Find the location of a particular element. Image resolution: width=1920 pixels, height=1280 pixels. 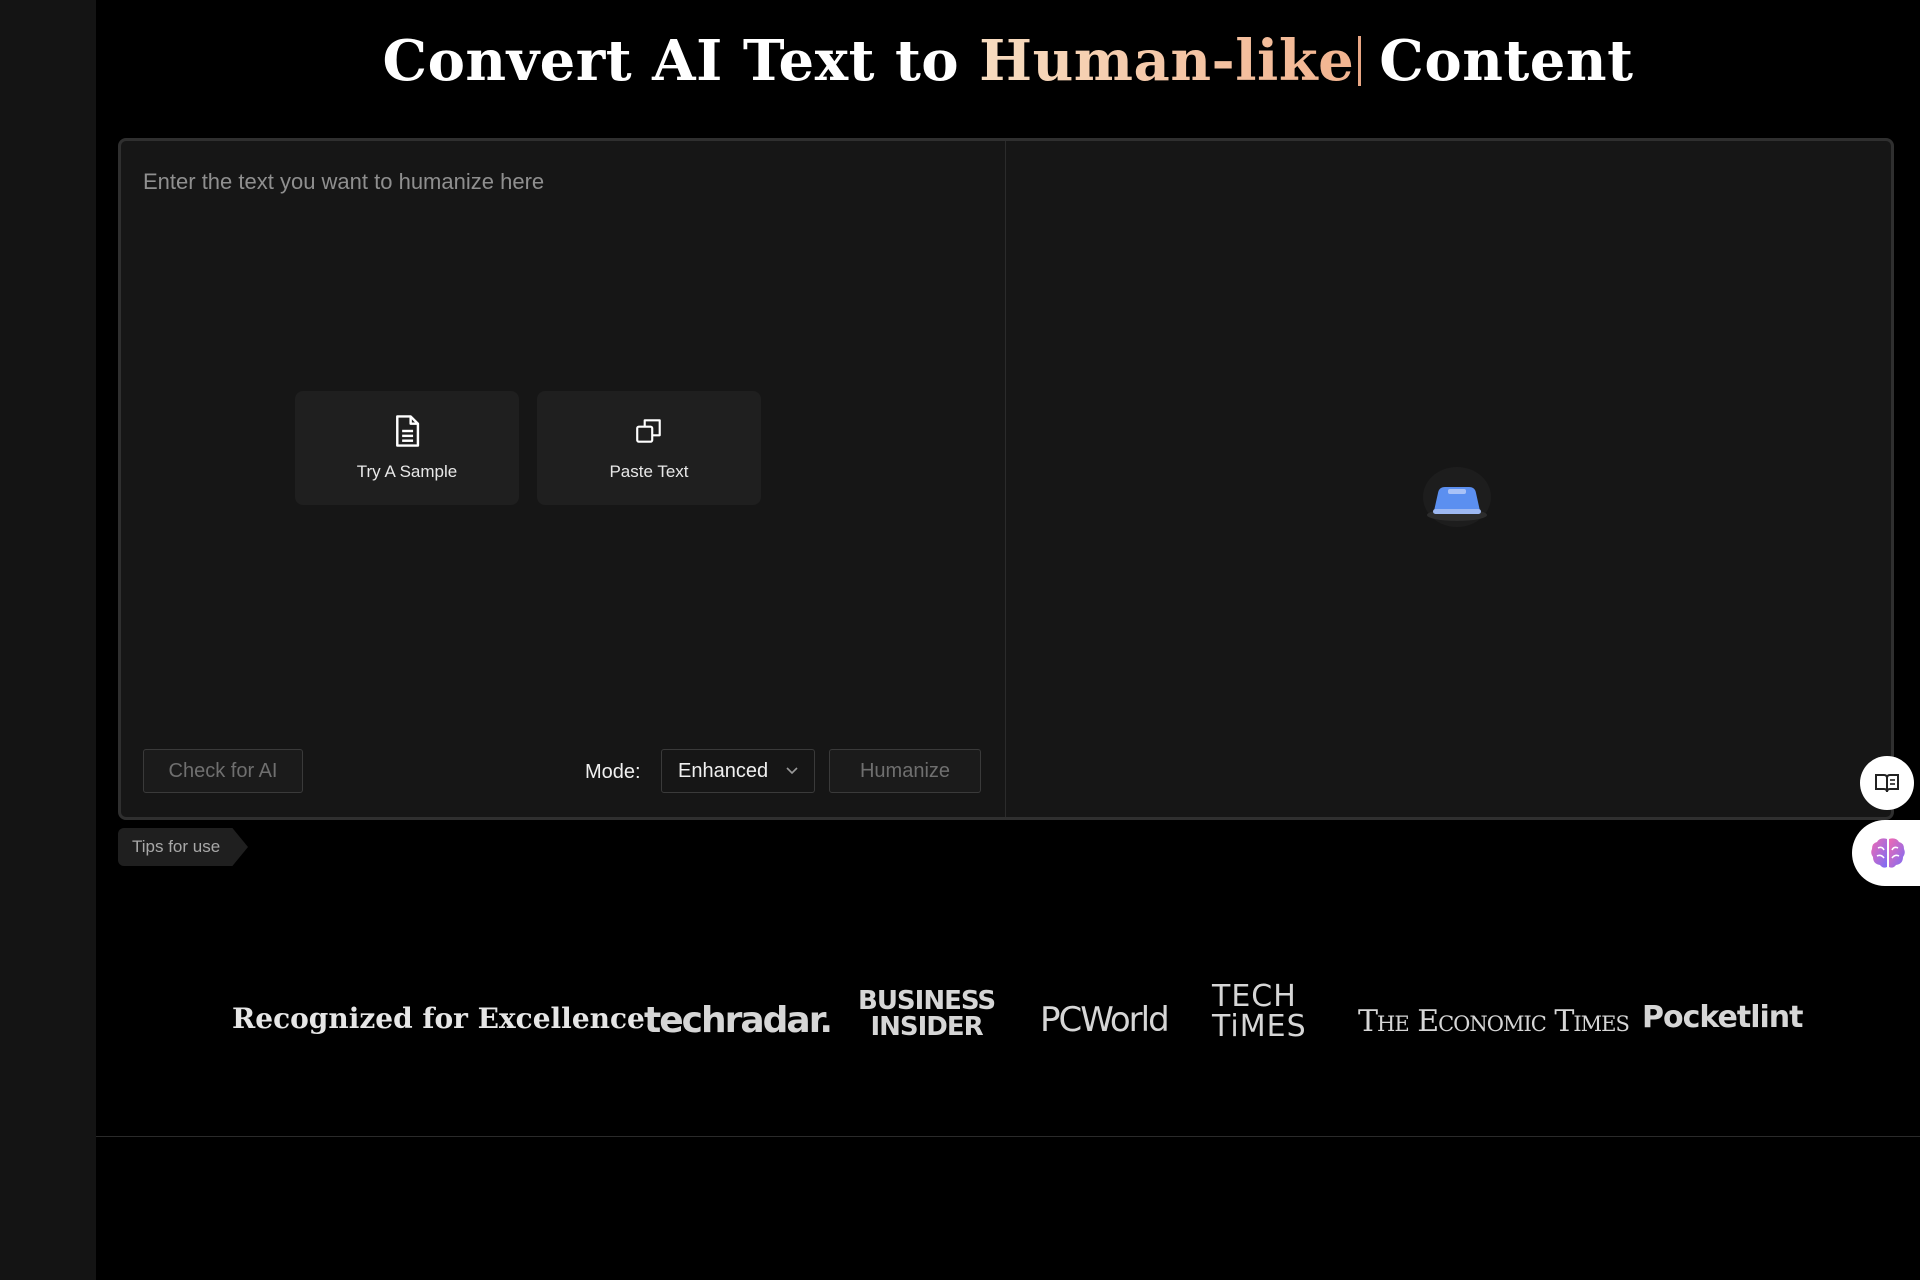

brain-icon is located at coordinates (1888, 853).